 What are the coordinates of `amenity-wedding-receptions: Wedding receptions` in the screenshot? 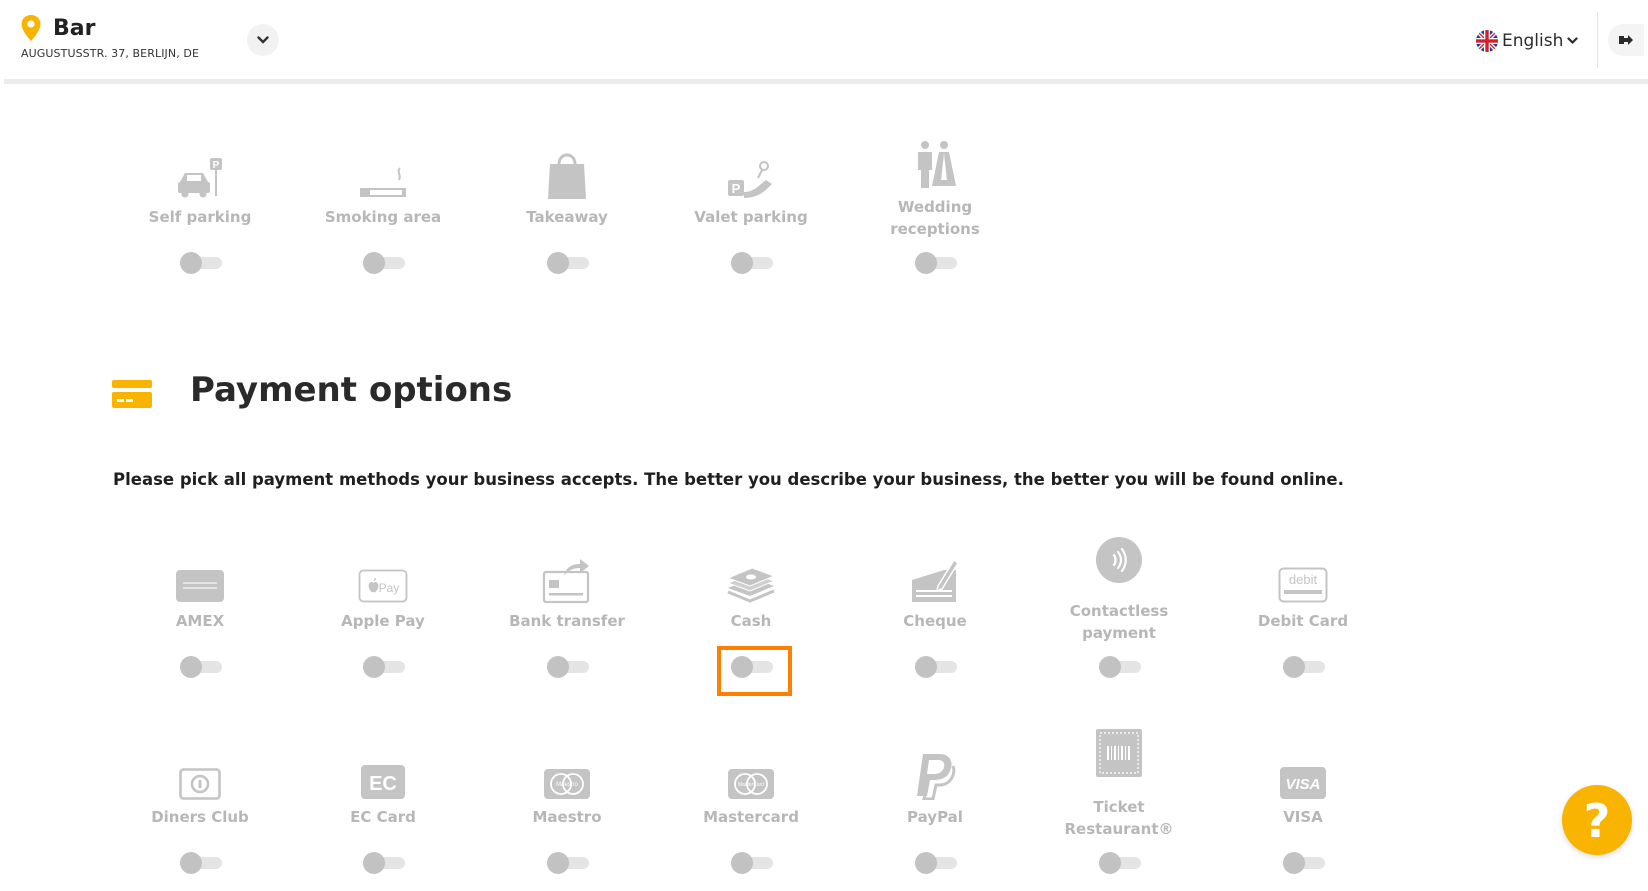 It's located at (935, 215).